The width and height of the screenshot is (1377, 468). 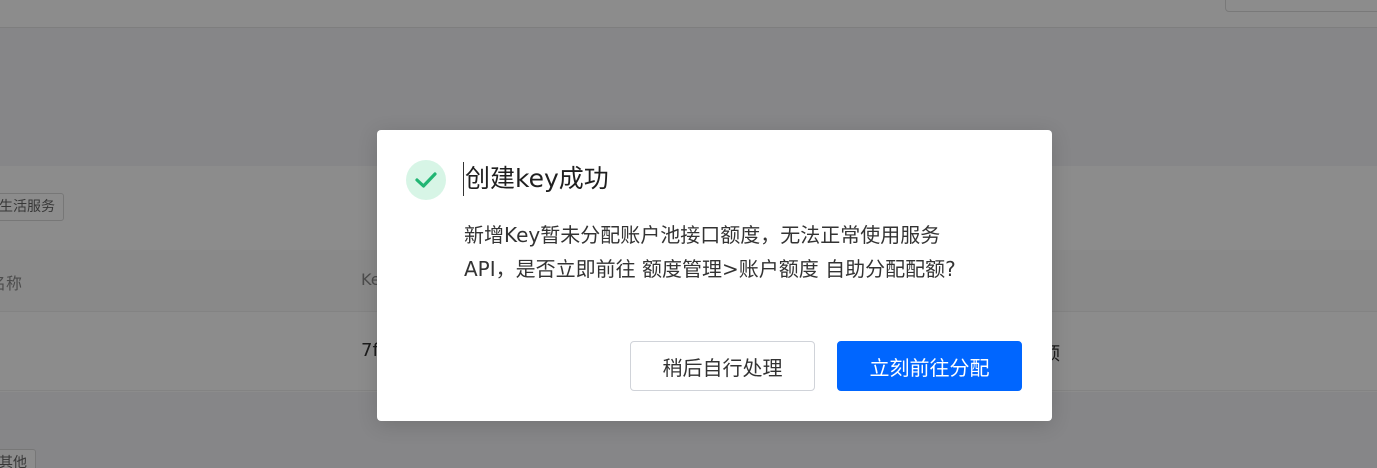 I want to click on check-icon, so click(x=426, y=180).